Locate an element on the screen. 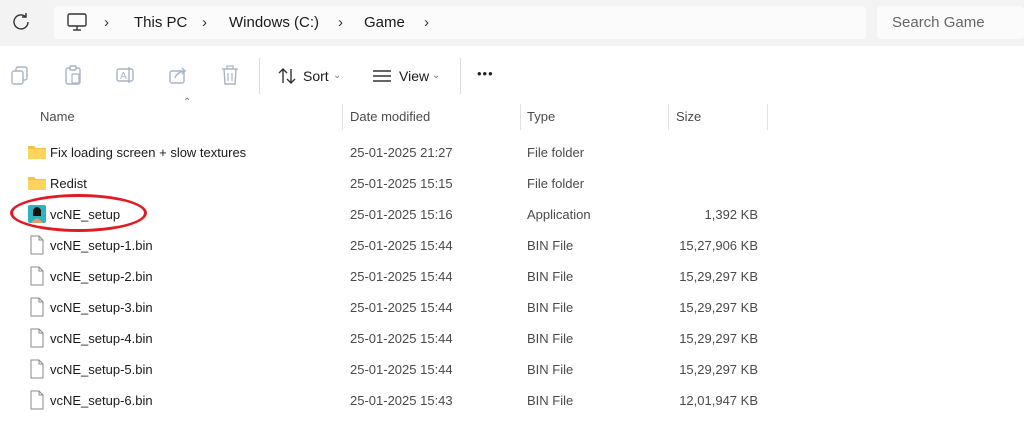 The image size is (1024, 421). file-date: 25-01-2025 15:15 is located at coordinates (401, 183).